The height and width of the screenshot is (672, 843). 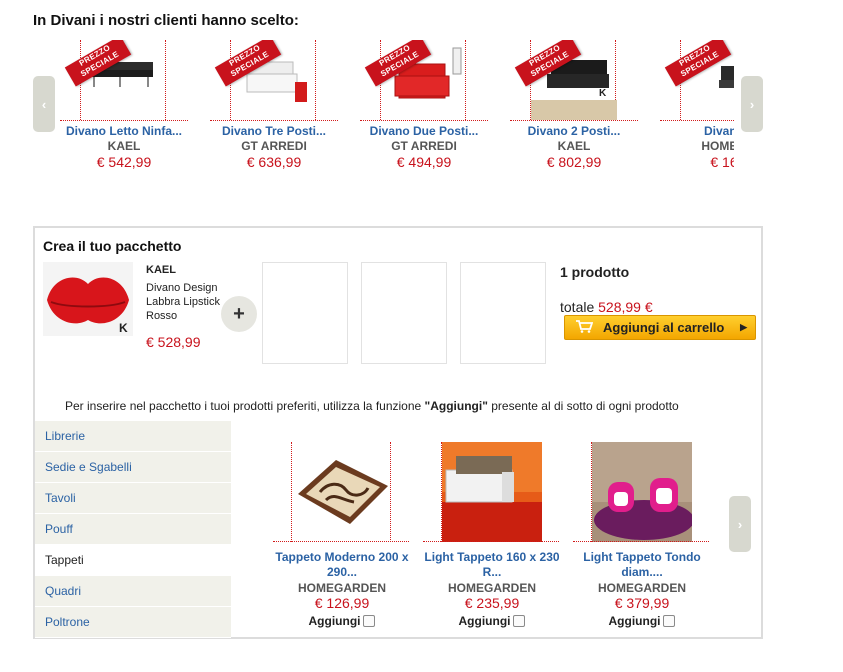 What do you see at coordinates (133, 467) in the screenshot?
I see `category-item-sedie-sgabelli: Sedie e Sgabelli` at bounding box center [133, 467].